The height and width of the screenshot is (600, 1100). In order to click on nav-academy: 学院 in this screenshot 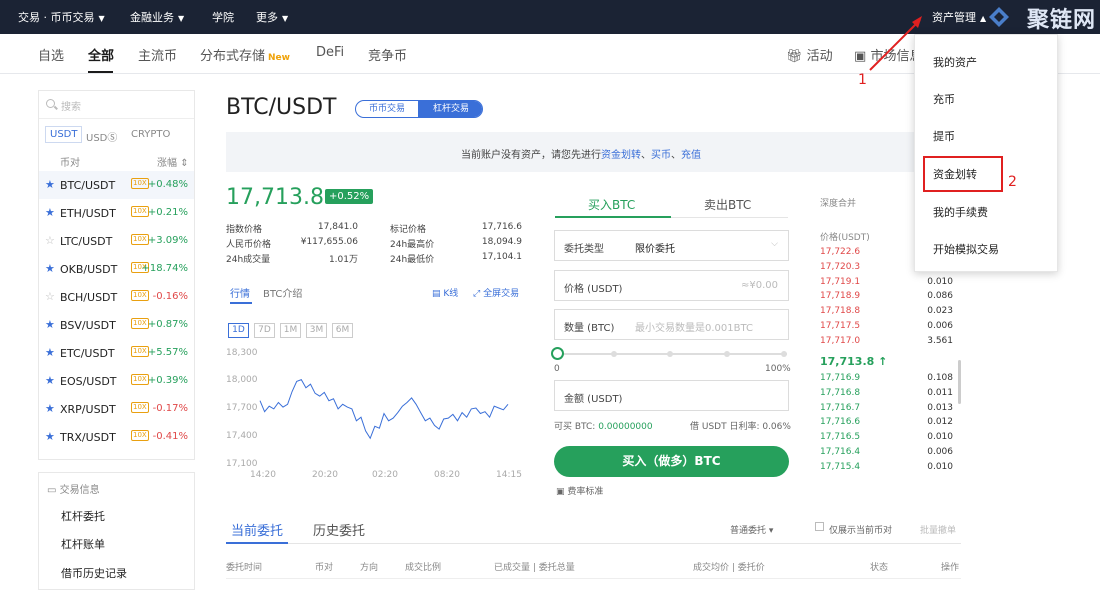, I will do `click(223, 17)`.